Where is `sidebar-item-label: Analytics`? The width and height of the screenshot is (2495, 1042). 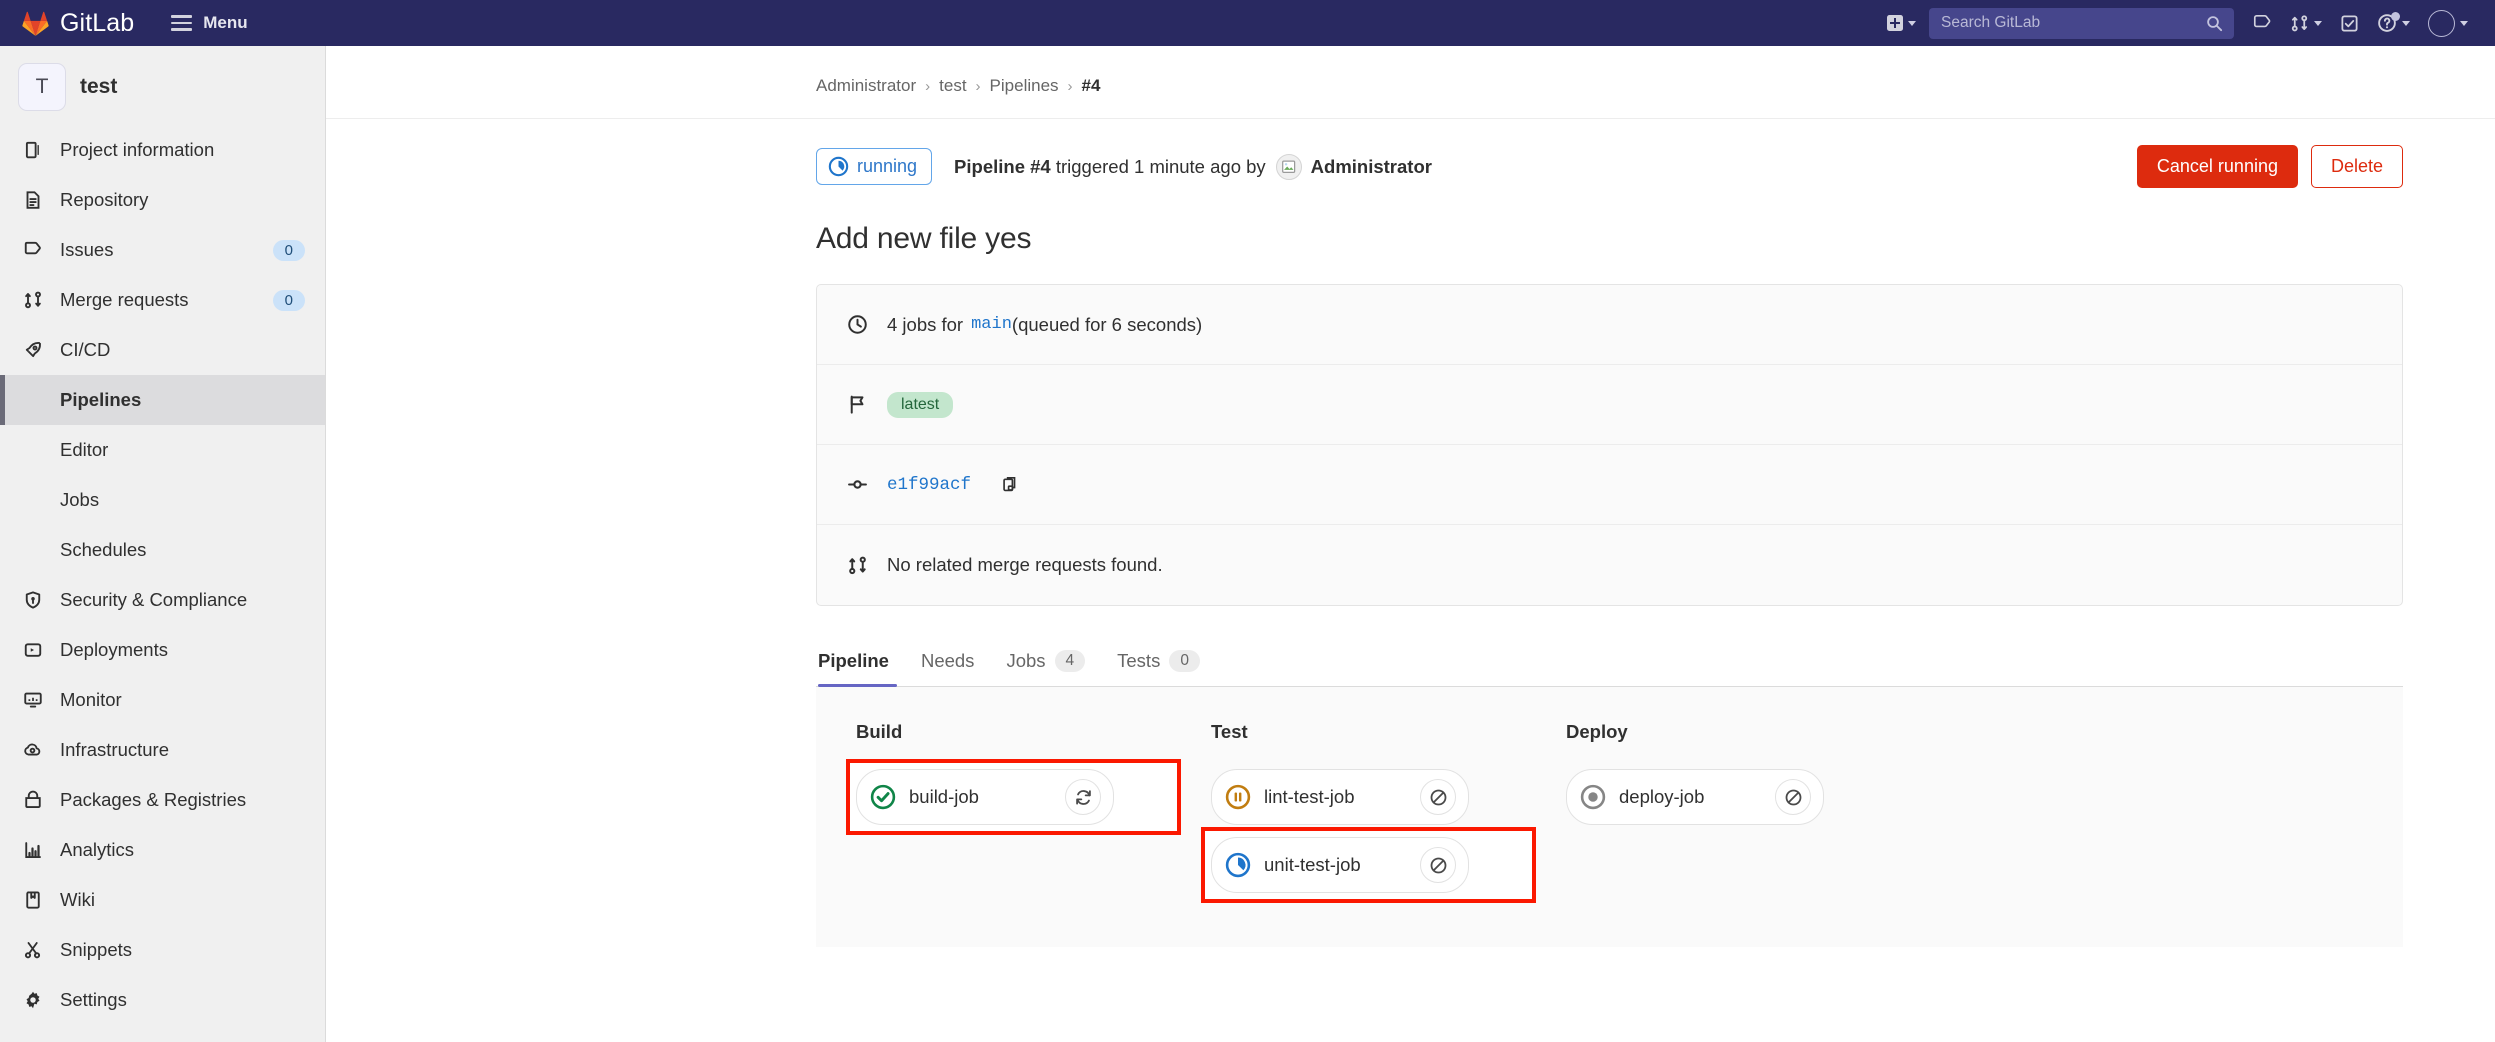
sidebar-item-label: Analytics is located at coordinates (97, 849).